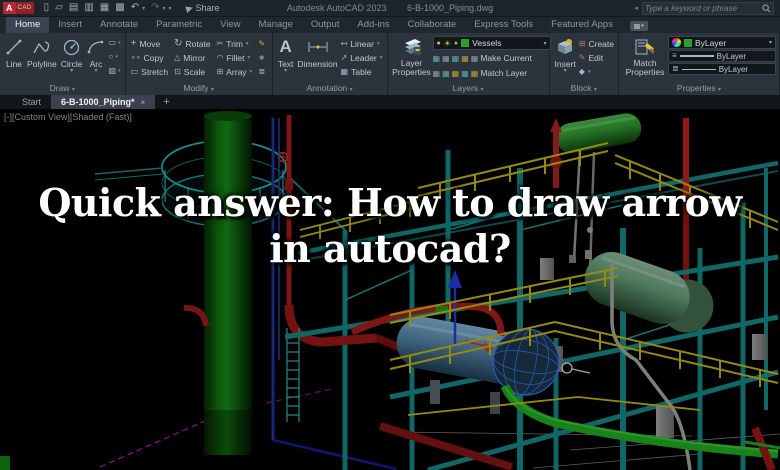  I want to click on save-as-icon: ▥, so click(88, 8).